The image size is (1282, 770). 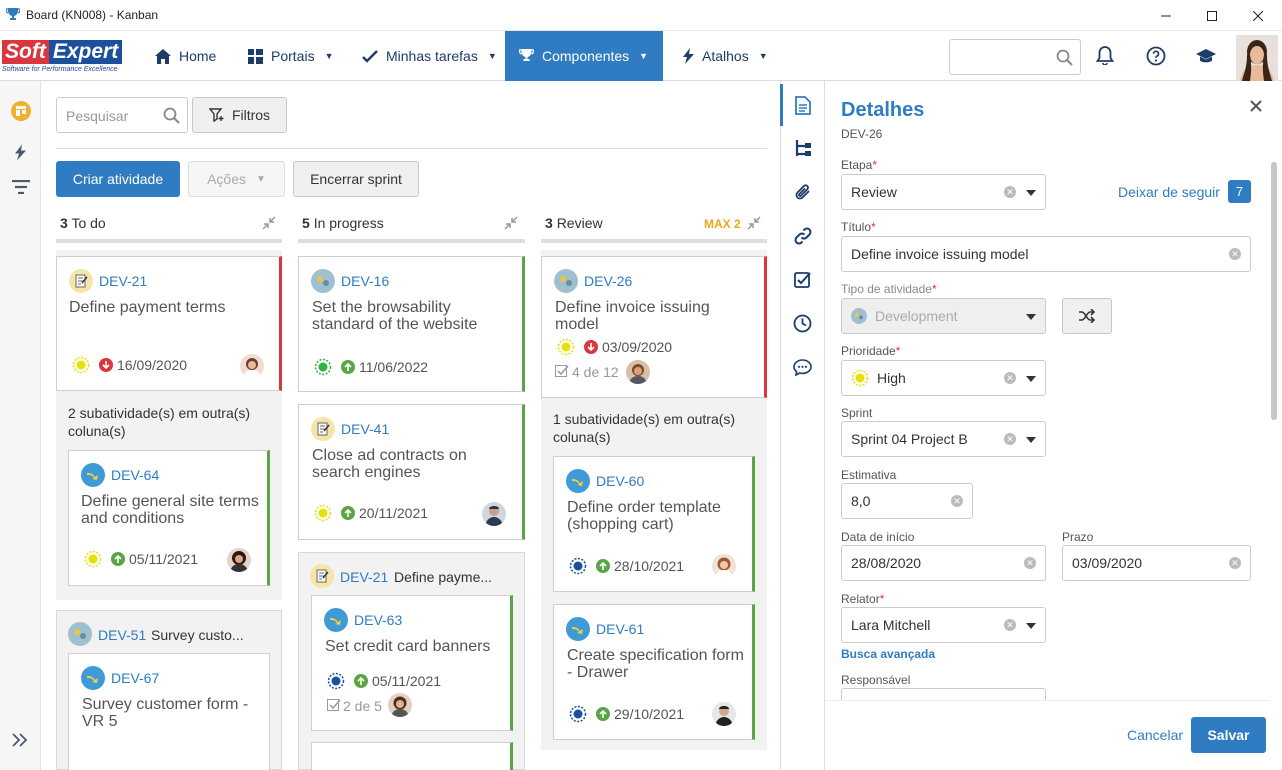 What do you see at coordinates (185, 56) in the screenshot?
I see `nav-home: Home` at bounding box center [185, 56].